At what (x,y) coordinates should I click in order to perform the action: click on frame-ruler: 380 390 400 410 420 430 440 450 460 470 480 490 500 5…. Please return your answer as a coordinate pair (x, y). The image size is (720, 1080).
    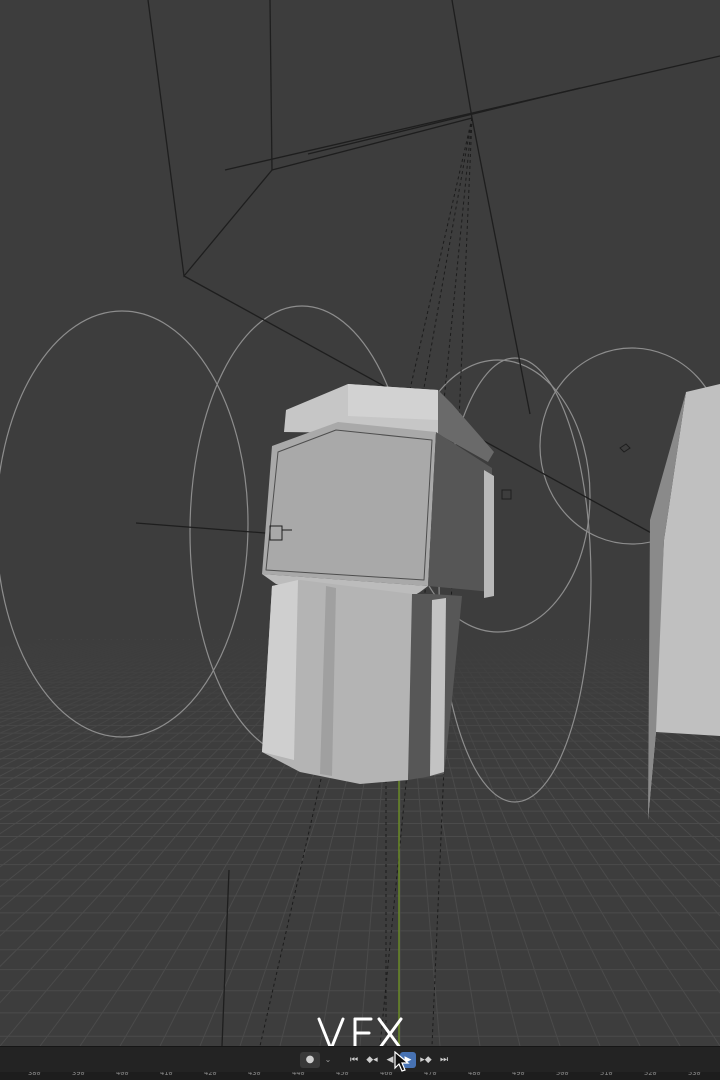
    Looking at the image, I should click on (360, 1076).